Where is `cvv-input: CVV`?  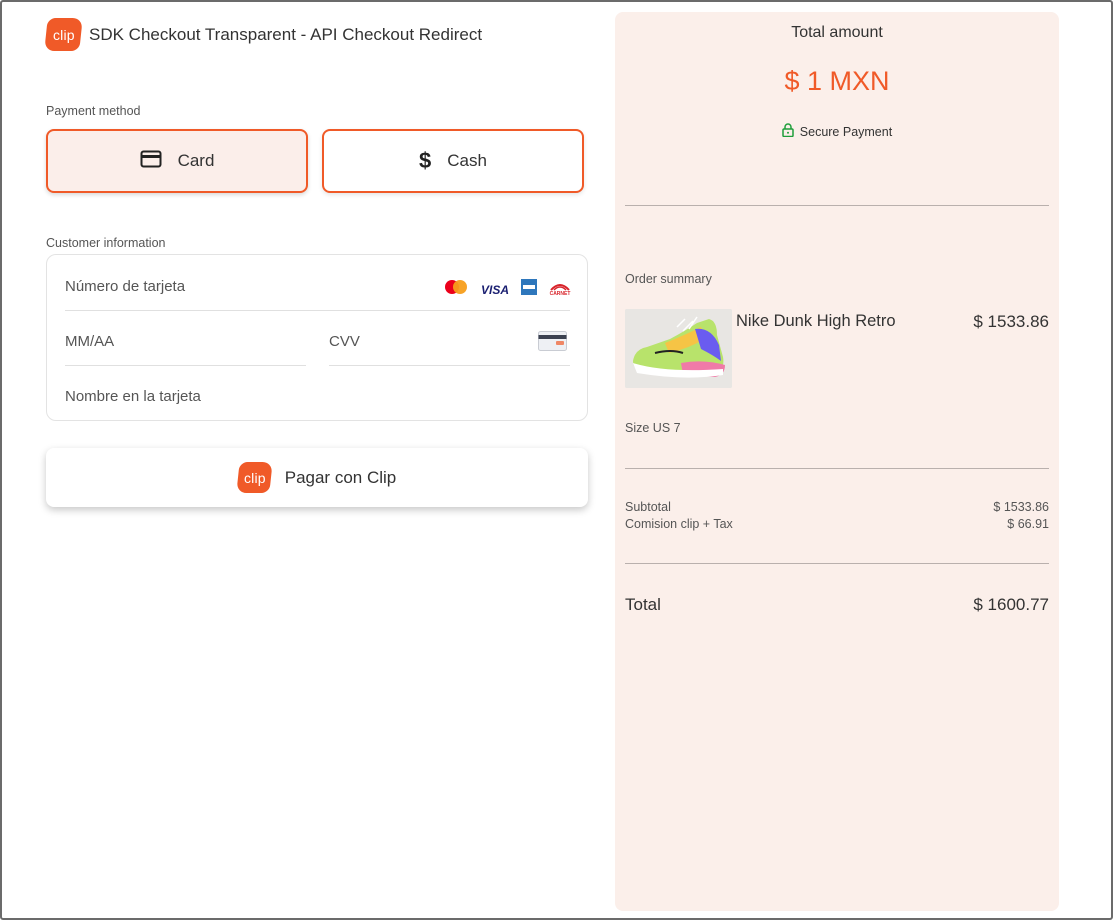
cvv-input: CVV is located at coordinates (344, 341).